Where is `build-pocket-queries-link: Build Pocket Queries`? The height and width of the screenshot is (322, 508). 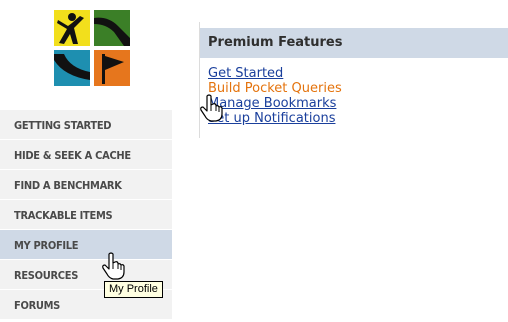
build-pocket-queries-link: Build Pocket Queries is located at coordinates (275, 88).